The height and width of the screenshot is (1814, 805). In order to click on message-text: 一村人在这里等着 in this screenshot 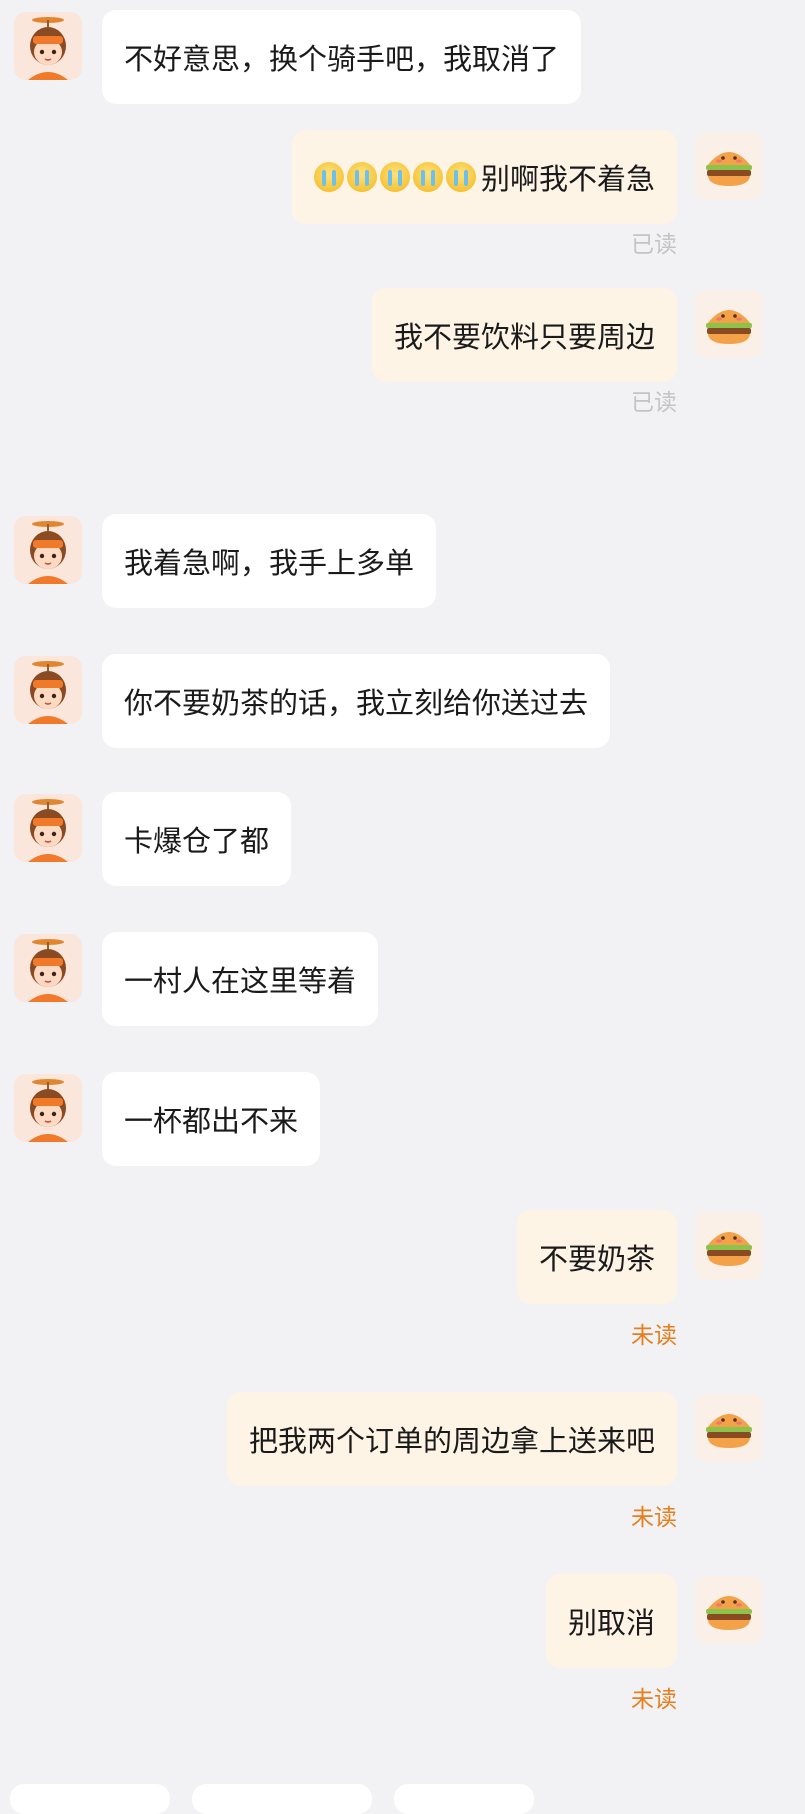, I will do `click(240, 981)`.